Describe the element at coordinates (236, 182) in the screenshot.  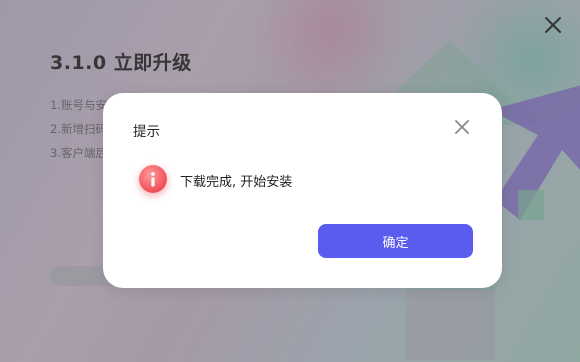
I see `dialog-message: 下载完成, 开始安装` at that location.